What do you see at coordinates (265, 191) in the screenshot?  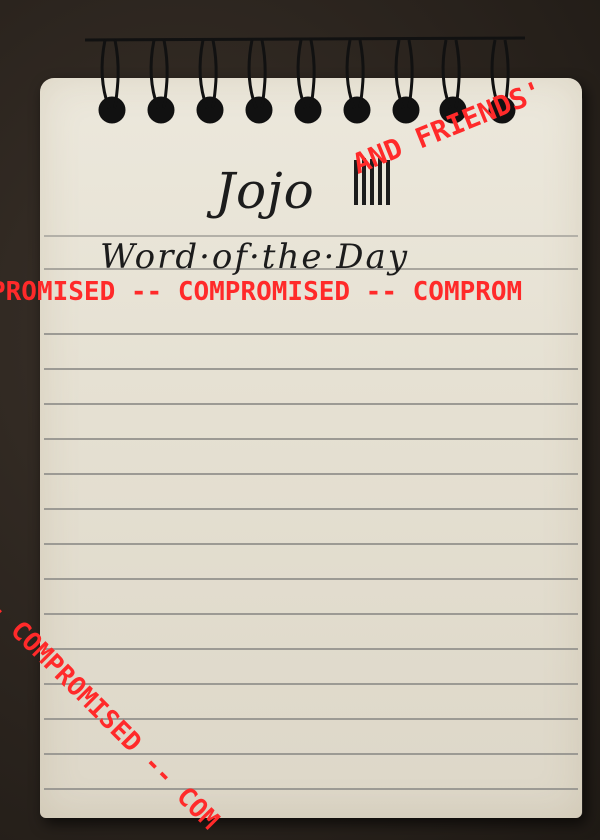 I see `notepad-title: Jojo` at bounding box center [265, 191].